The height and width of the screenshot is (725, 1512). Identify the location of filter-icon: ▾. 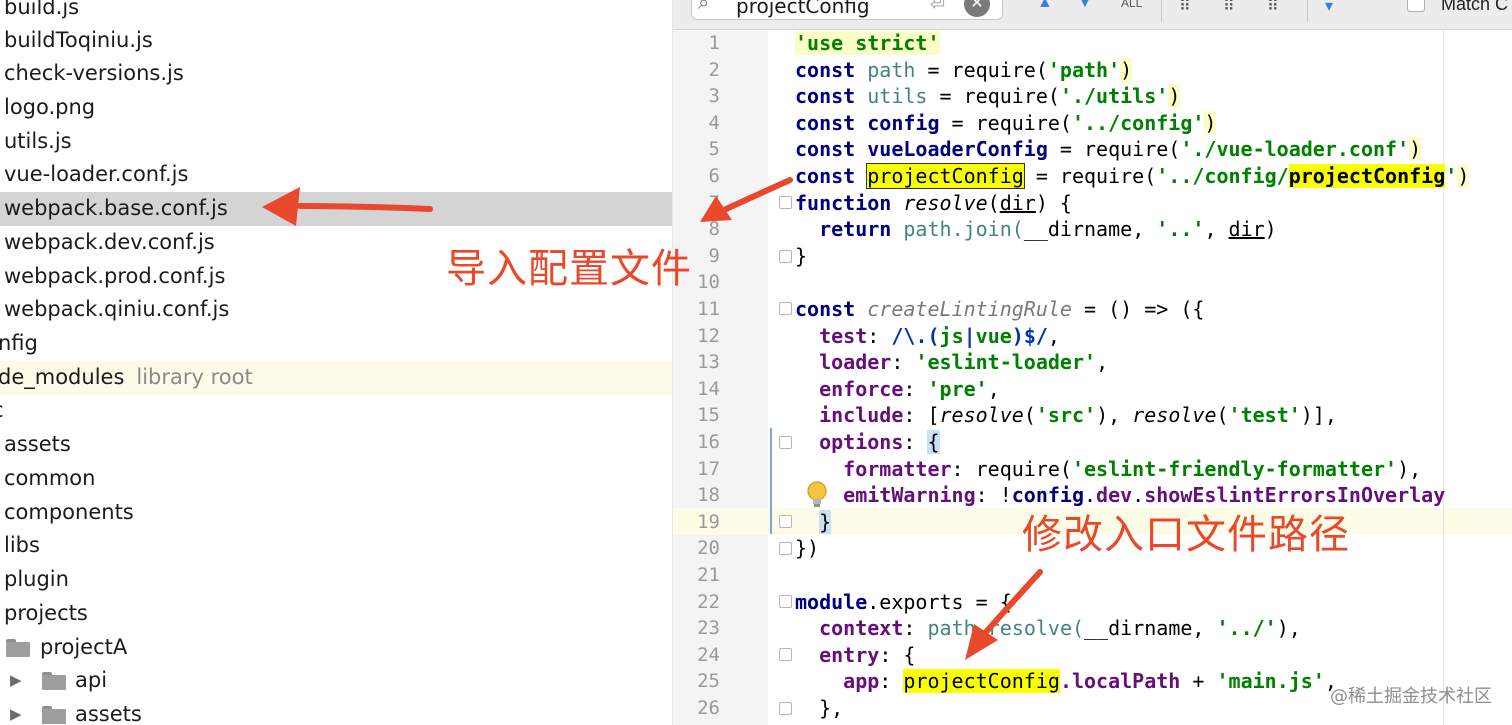
(1329, 8).